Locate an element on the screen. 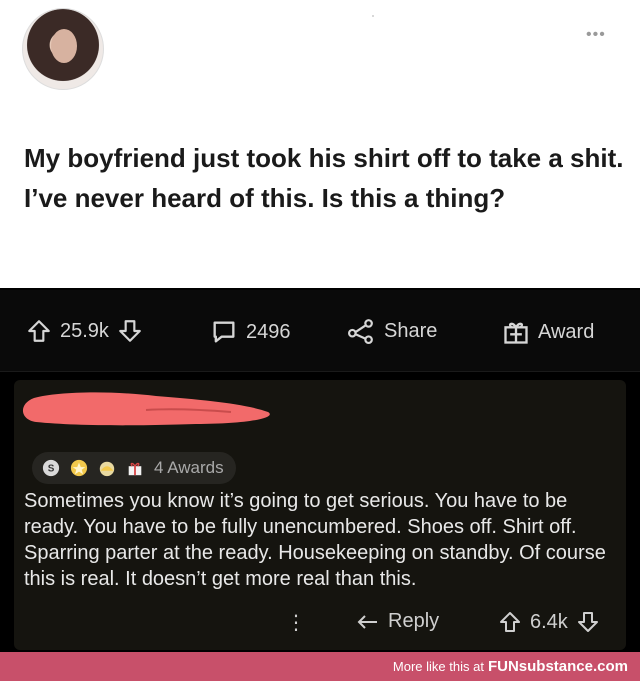  comments-button: 2496 is located at coordinates (250, 332).